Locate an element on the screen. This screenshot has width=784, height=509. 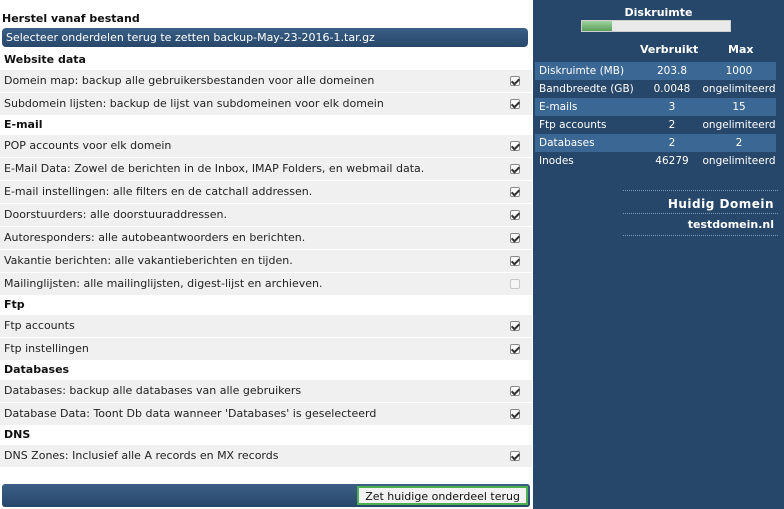
stats-row: Inodes 46279 ongelimiteerd is located at coordinates (655, 161).